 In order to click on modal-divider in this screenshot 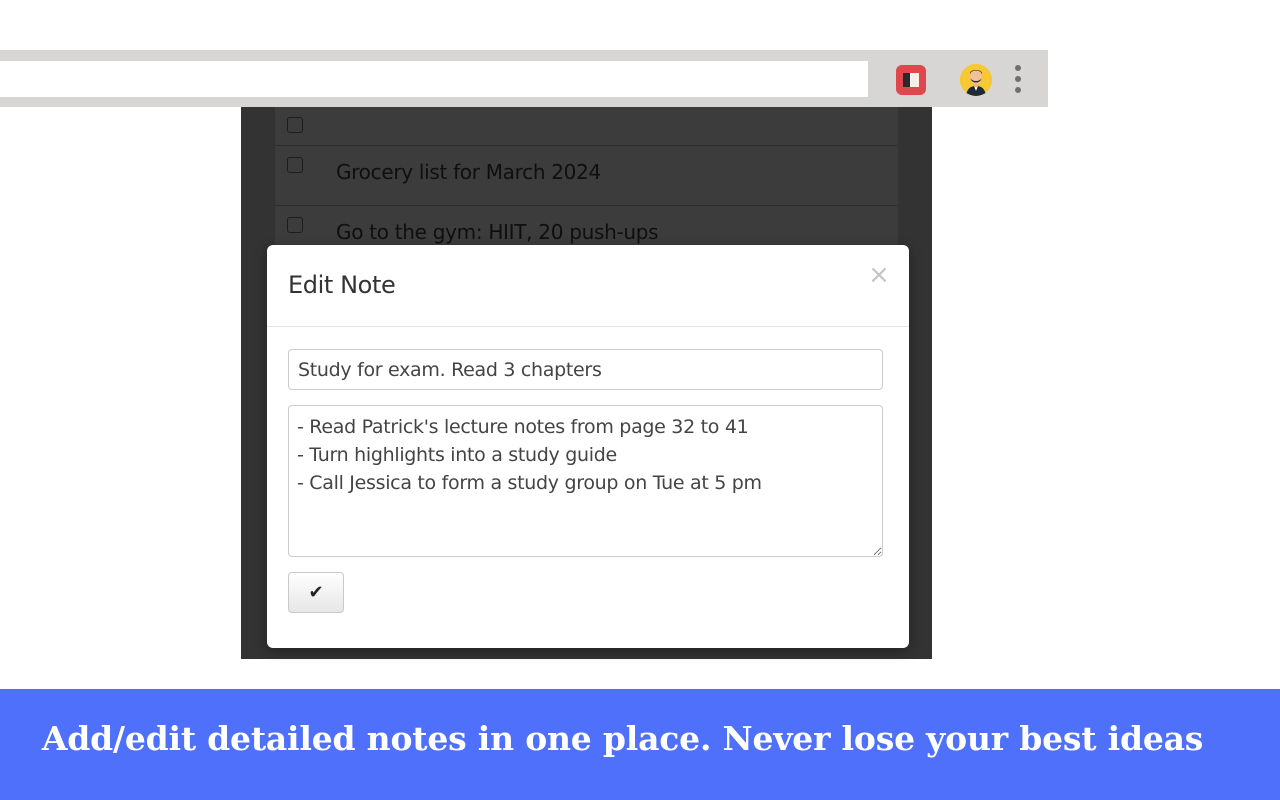, I will do `click(588, 326)`.